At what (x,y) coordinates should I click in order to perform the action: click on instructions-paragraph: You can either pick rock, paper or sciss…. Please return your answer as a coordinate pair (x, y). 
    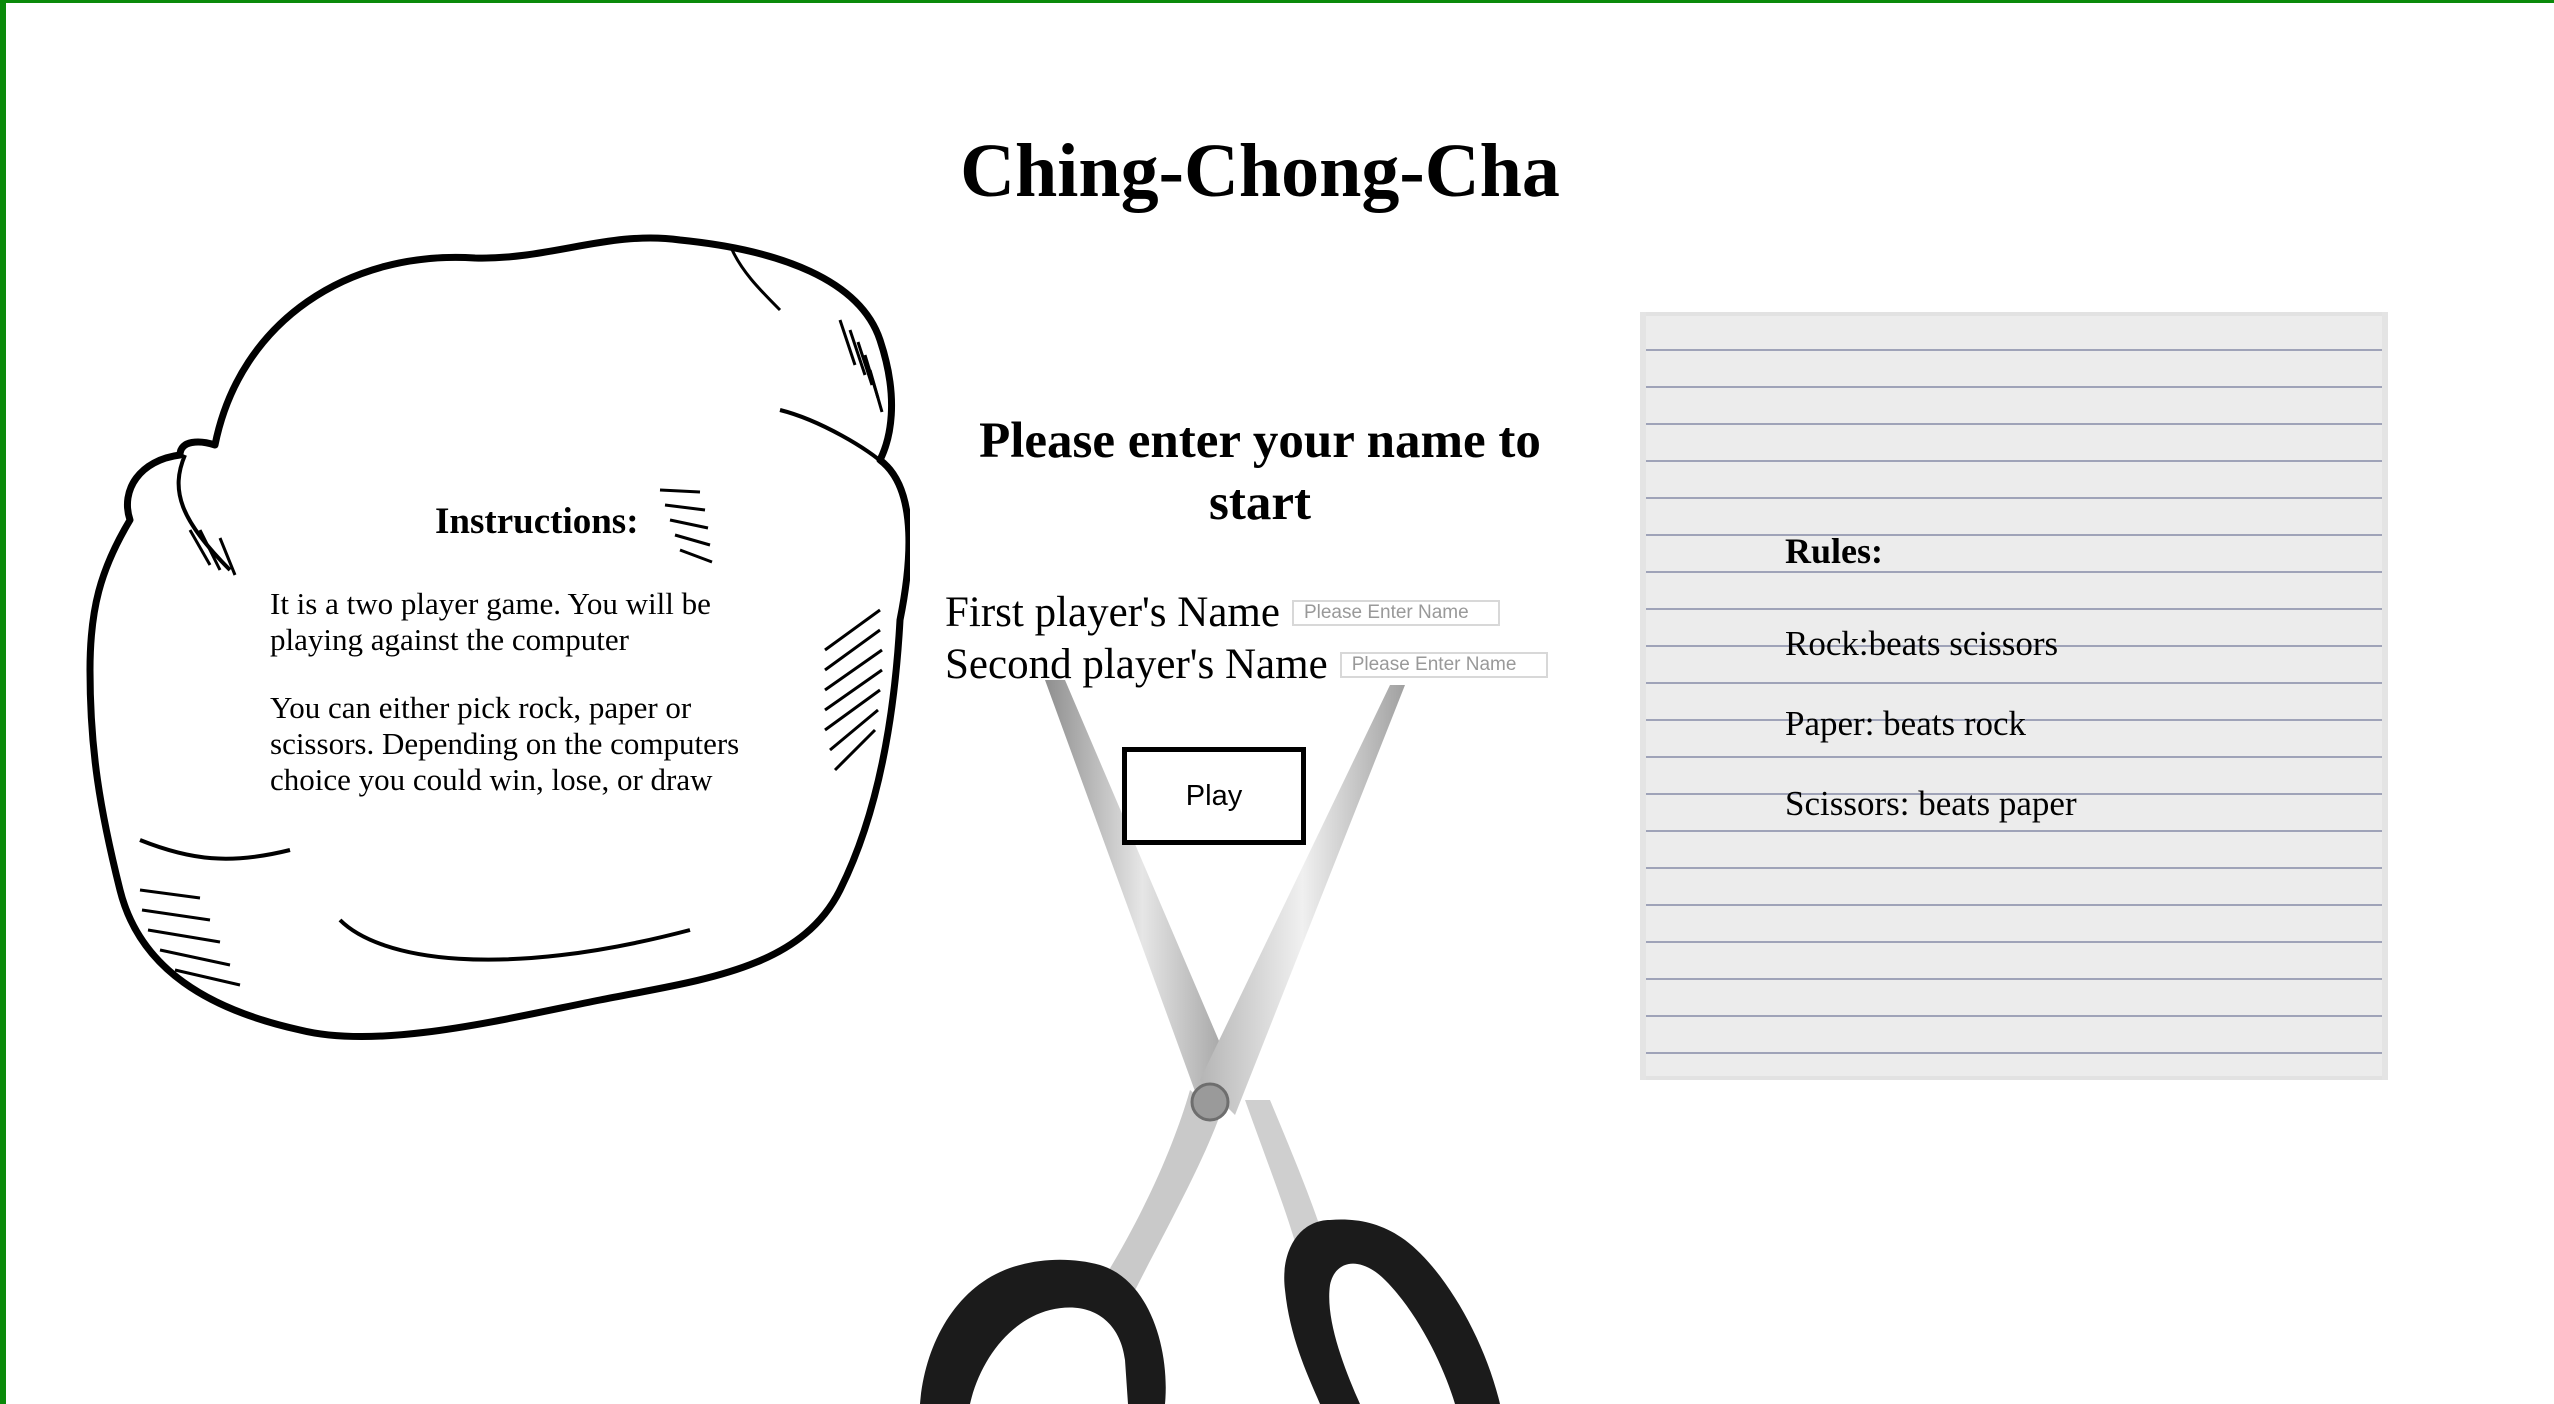
    Looking at the image, I should click on (505, 743).